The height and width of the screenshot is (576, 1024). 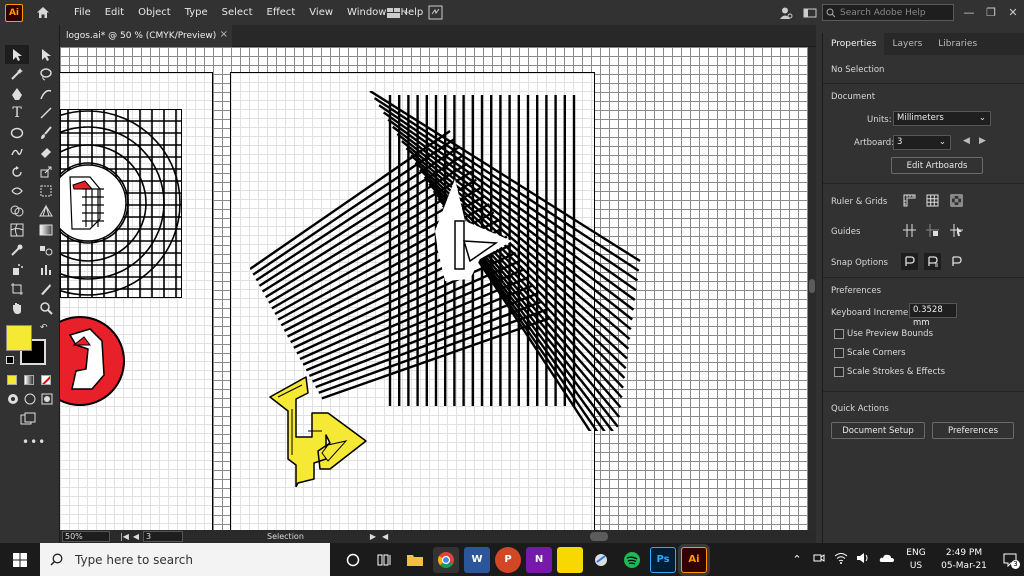 I want to click on illustrator-logo: Ai, so click(x=14, y=12).